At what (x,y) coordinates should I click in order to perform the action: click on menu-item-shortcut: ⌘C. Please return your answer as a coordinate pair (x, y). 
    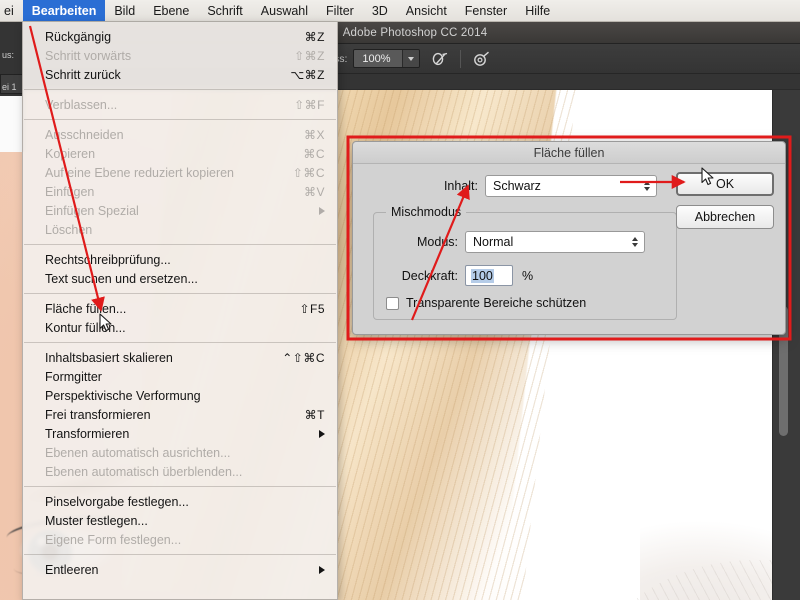
    Looking at the image, I should click on (314, 153).